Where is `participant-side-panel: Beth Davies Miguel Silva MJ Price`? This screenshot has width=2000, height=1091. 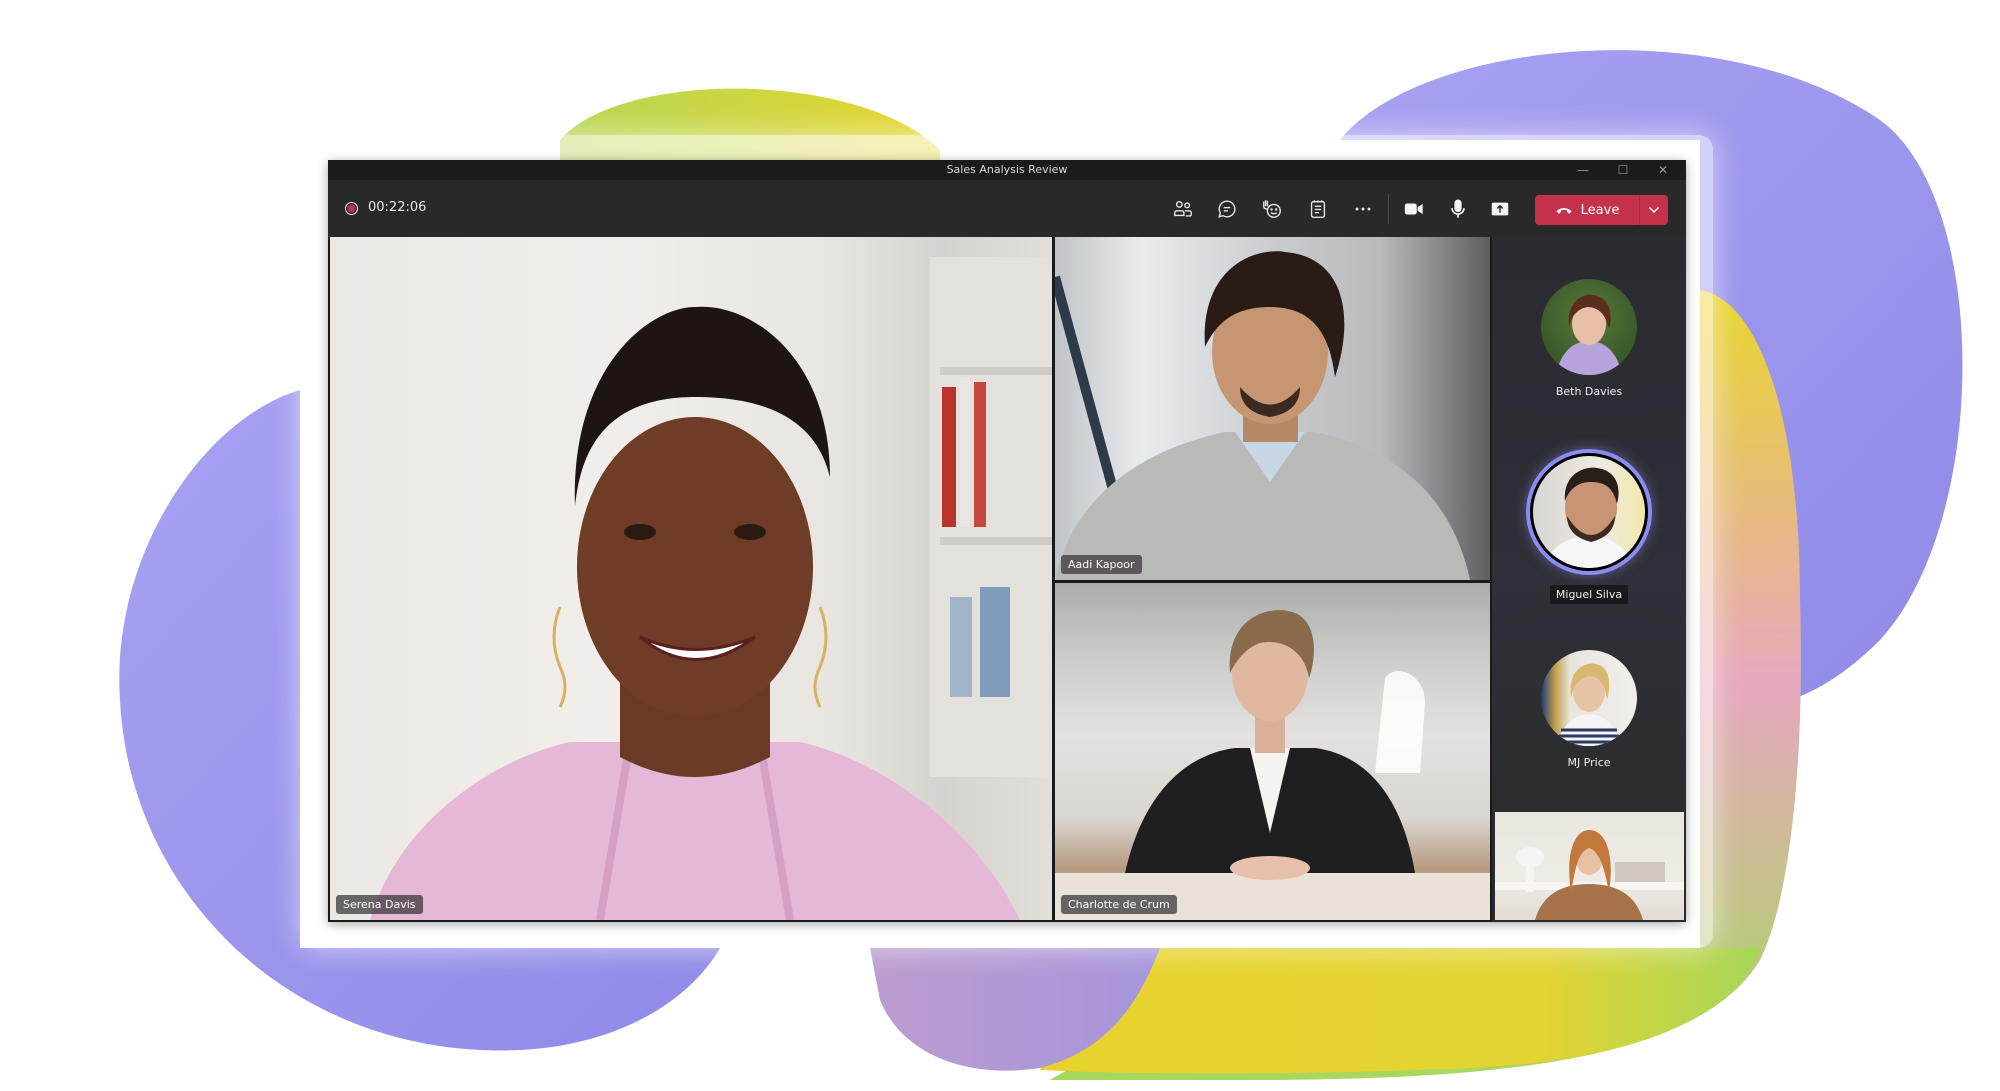 participant-side-panel: Beth Davies Miguel Silva MJ Price is located at coordinates (1589, 579).